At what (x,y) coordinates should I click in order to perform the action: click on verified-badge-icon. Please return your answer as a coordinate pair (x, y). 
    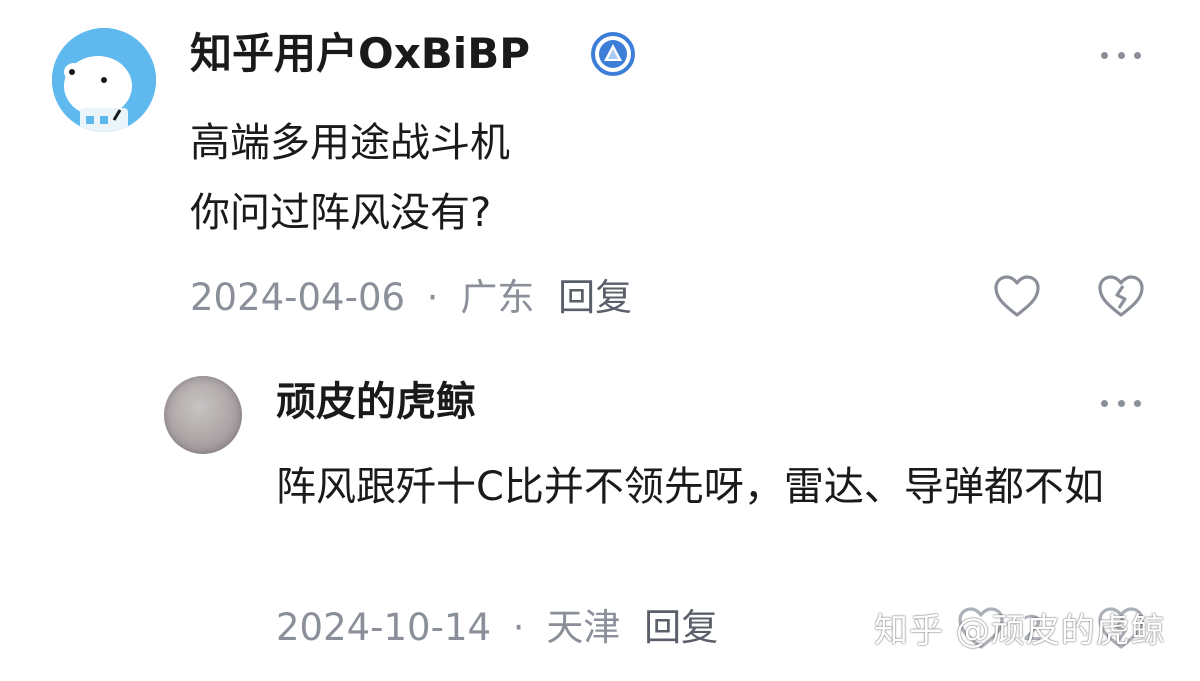
    Looking at the image, I should click on (613, 54).